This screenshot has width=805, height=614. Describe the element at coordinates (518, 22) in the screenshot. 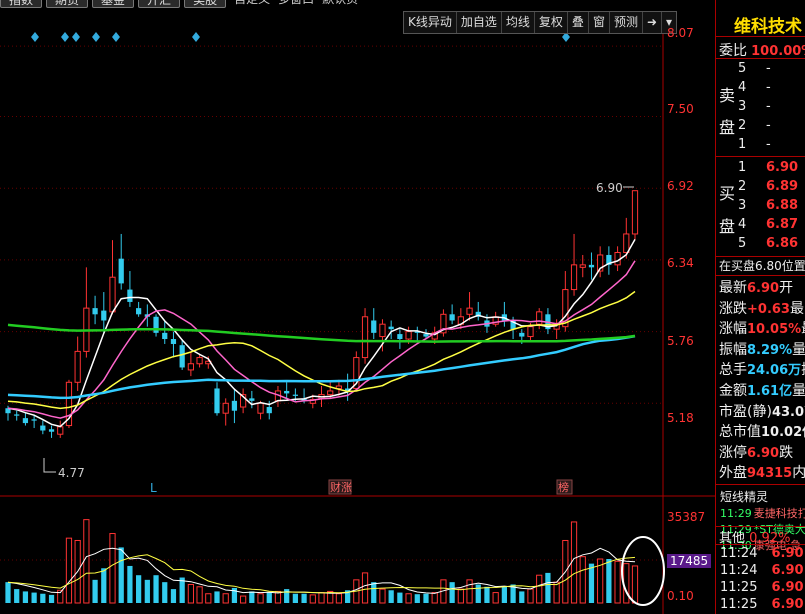

I see `ma-line-button: 均线` at that location.